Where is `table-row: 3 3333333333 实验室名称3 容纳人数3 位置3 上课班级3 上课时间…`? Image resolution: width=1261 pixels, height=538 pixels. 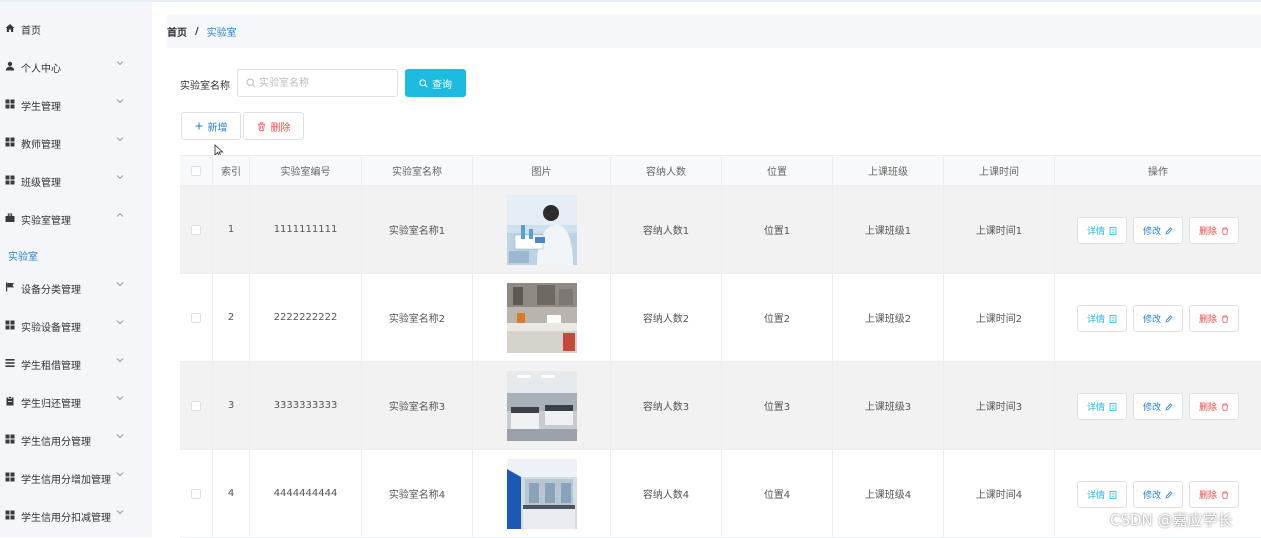 table-row: 3 3333333333 实验室名称3 容纳人数3 位置3 上课班级3 上课时间… is located at coordinates (720, 406).